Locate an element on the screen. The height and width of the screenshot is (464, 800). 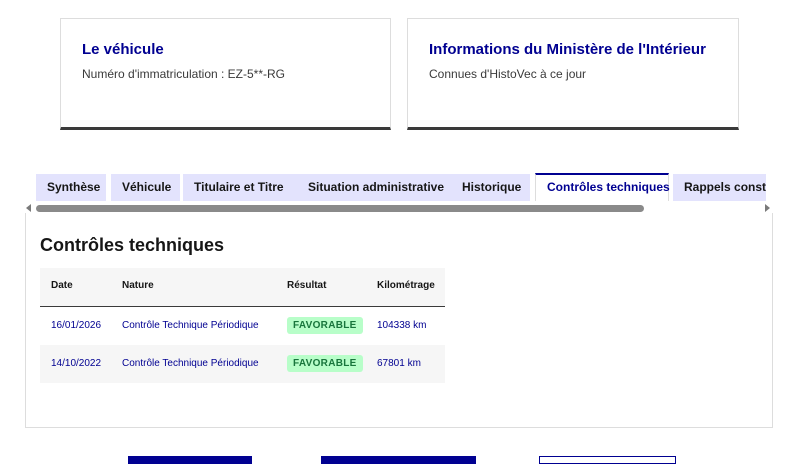
registration-number: Numéro d'immatriculation : EZ-5**-RG is located at coordinates (184, 74).